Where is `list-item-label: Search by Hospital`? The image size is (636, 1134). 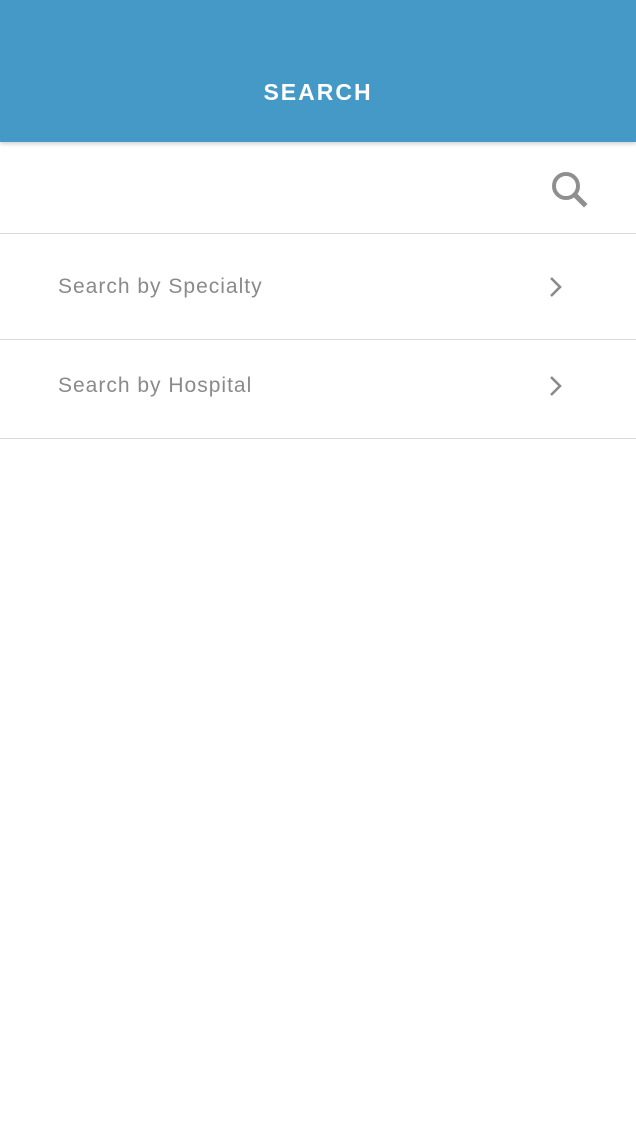
list-item-label: Search by Hospital is located at coordinates (155, 385).